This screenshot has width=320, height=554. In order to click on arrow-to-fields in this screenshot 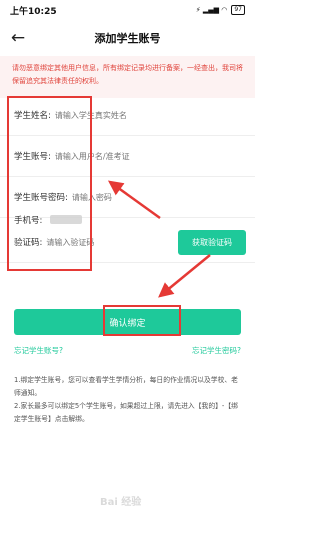, I will do `click(134, 200)`.